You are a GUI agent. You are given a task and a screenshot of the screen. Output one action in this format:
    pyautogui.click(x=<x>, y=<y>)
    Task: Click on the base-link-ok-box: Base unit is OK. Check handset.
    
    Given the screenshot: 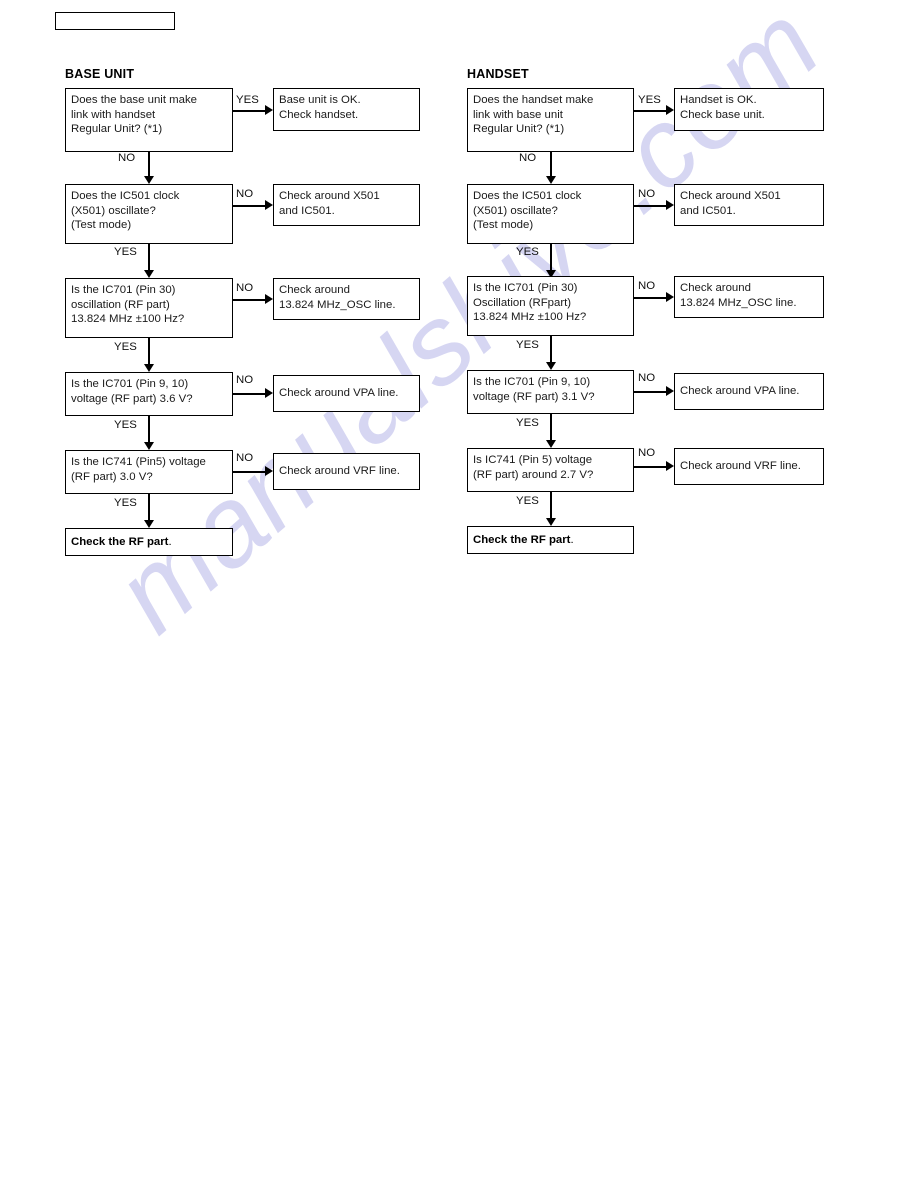 What is the action you would take?
    pyautogui.click(x=346, y=109)
    